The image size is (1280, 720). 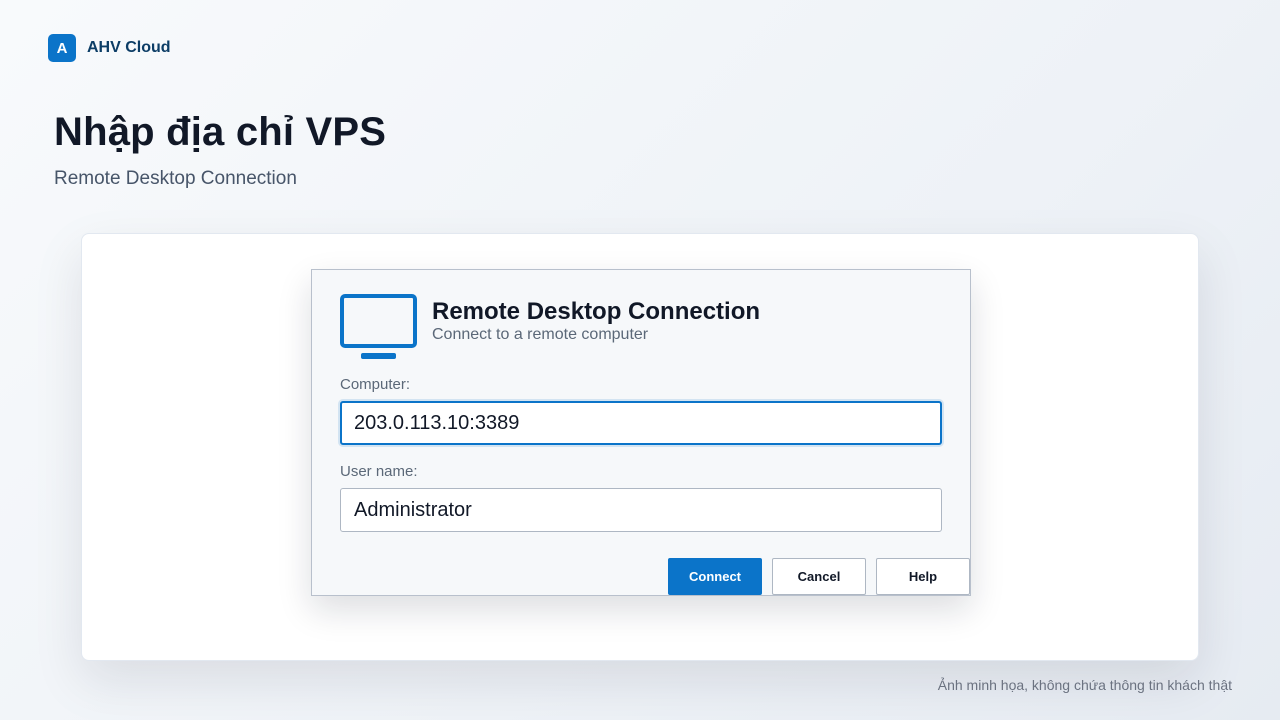 What do you see at coordinates (715, 576) in the screenshot?
I see `connect-button: Connect` at bounding box center [715, 576].